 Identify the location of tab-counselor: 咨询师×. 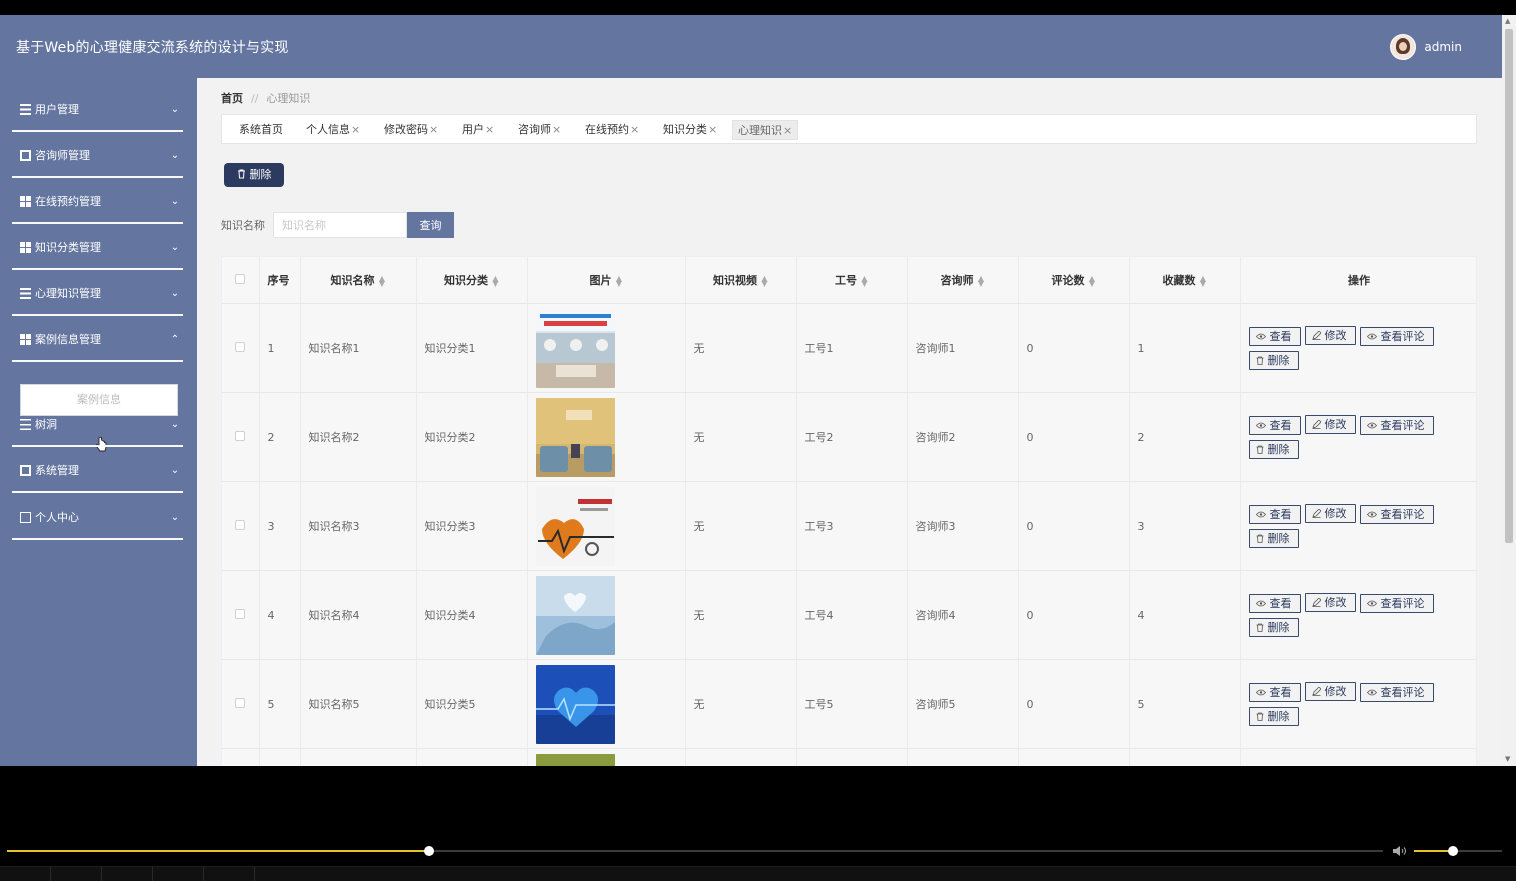
(539, 130).